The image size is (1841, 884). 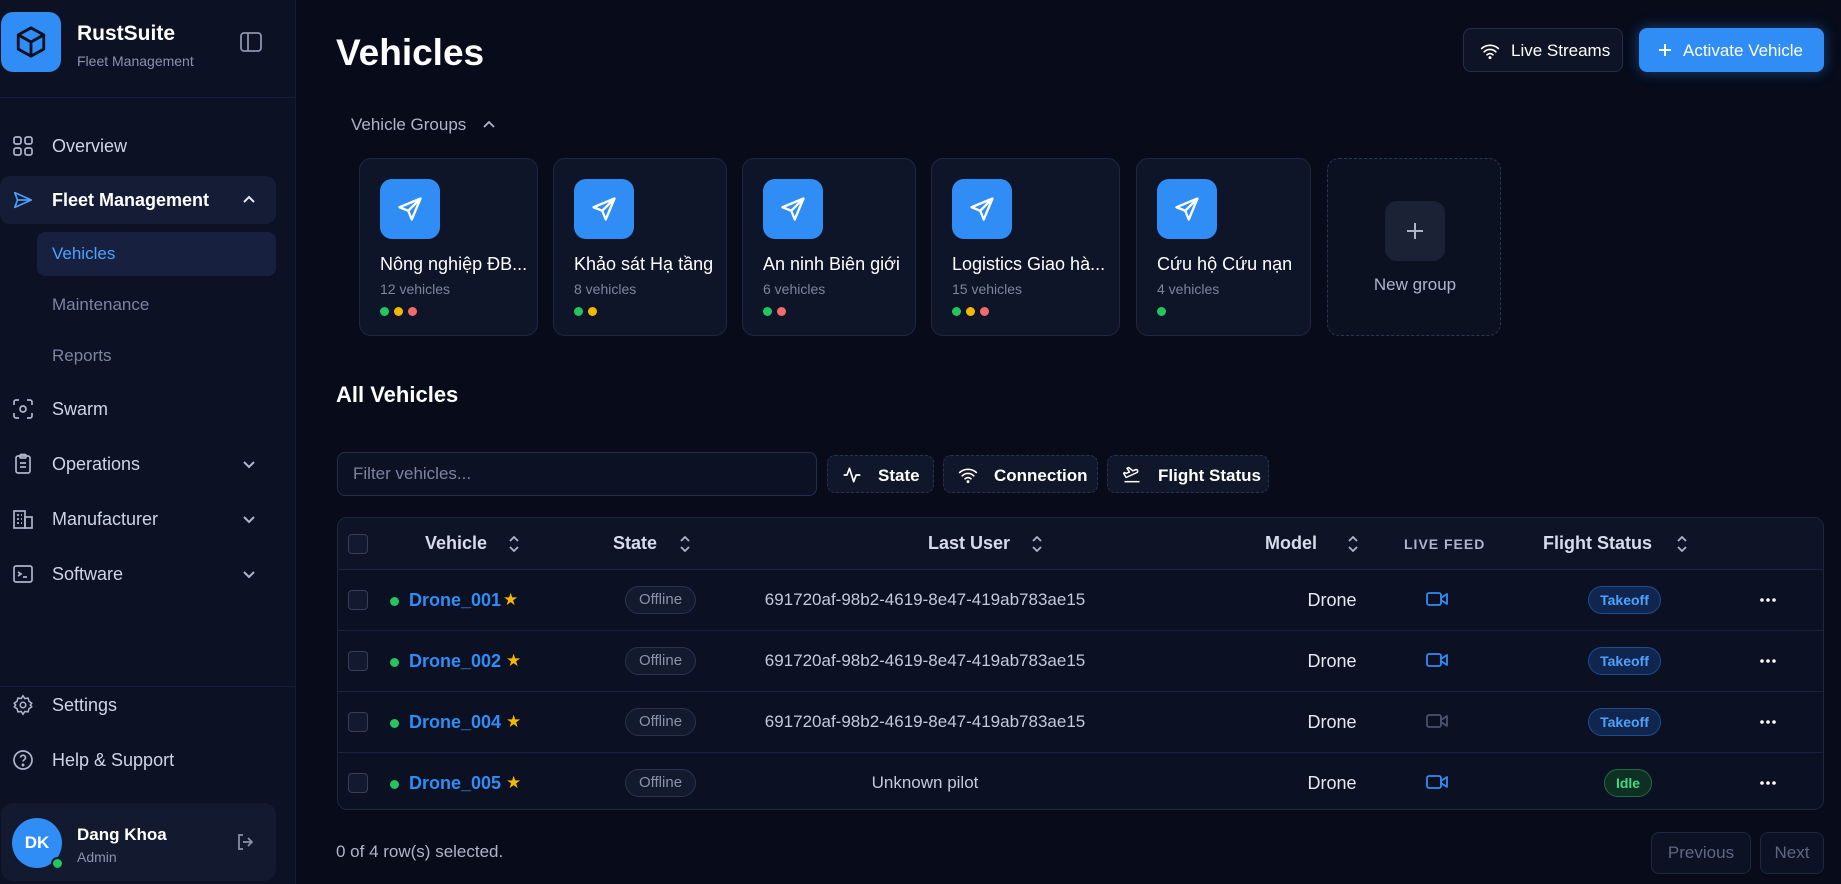 I want to click on wifi-icon, so click(x=1490, y=51).